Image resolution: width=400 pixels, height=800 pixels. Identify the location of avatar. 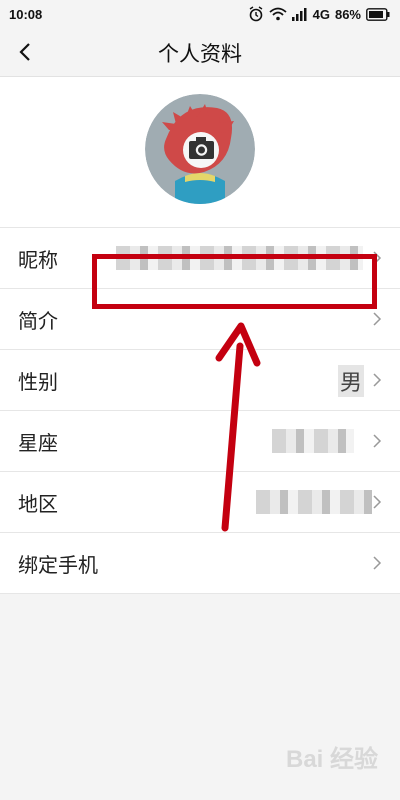
(200, 149).